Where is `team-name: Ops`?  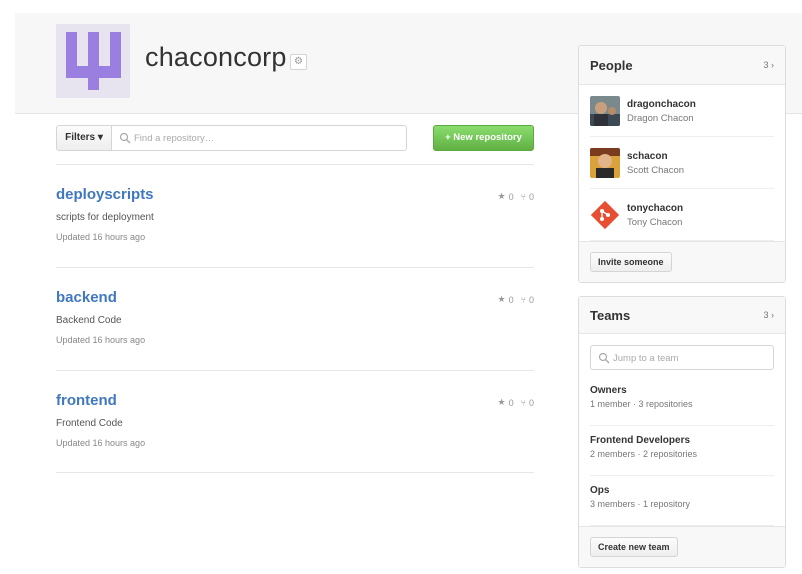
team-name: Ops is located at coordinates (599, 490).